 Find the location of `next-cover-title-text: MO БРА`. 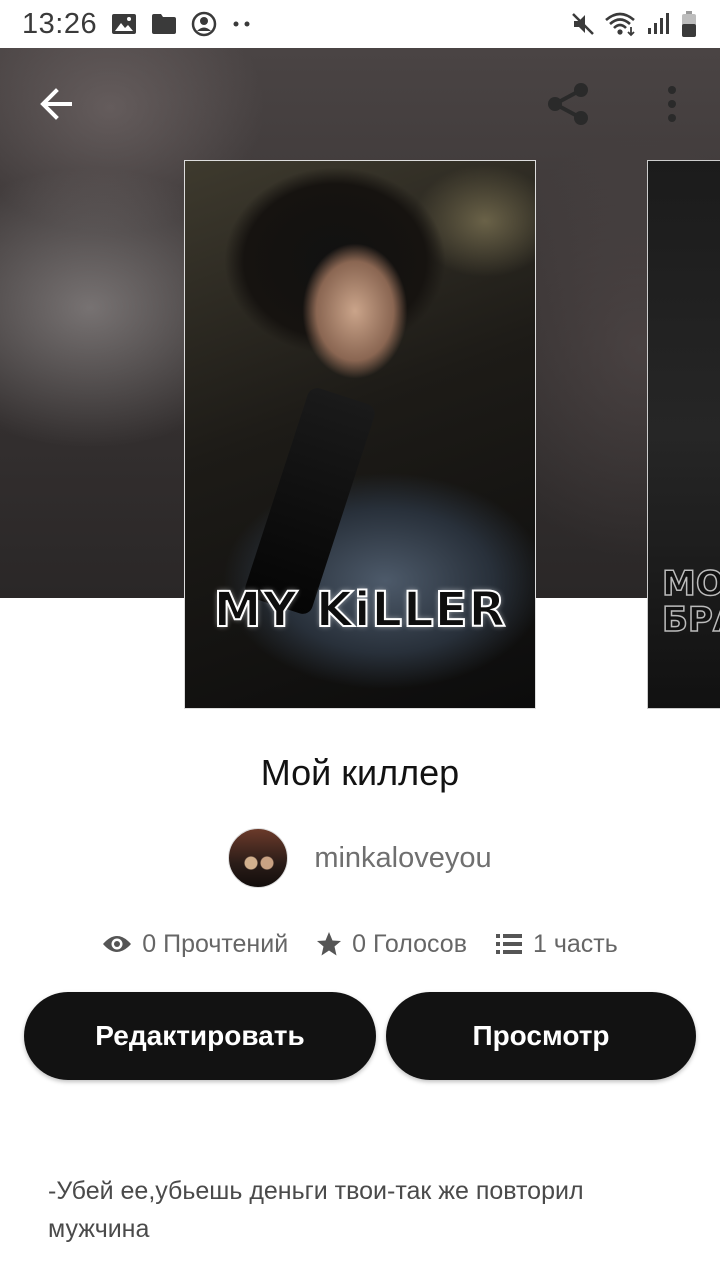

next-cover-title-text: MO БРА is located at coordinates (690, 602).